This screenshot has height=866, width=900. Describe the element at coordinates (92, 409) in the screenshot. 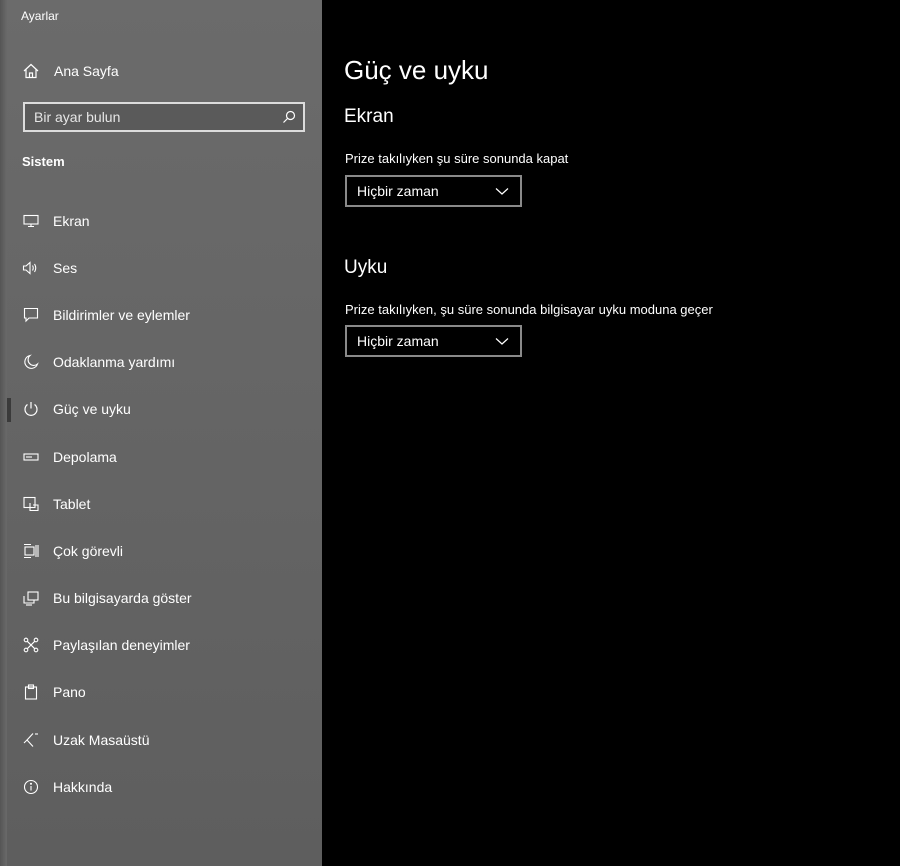

I see `sidebar-item-label: Güç ve uyku` at that location.